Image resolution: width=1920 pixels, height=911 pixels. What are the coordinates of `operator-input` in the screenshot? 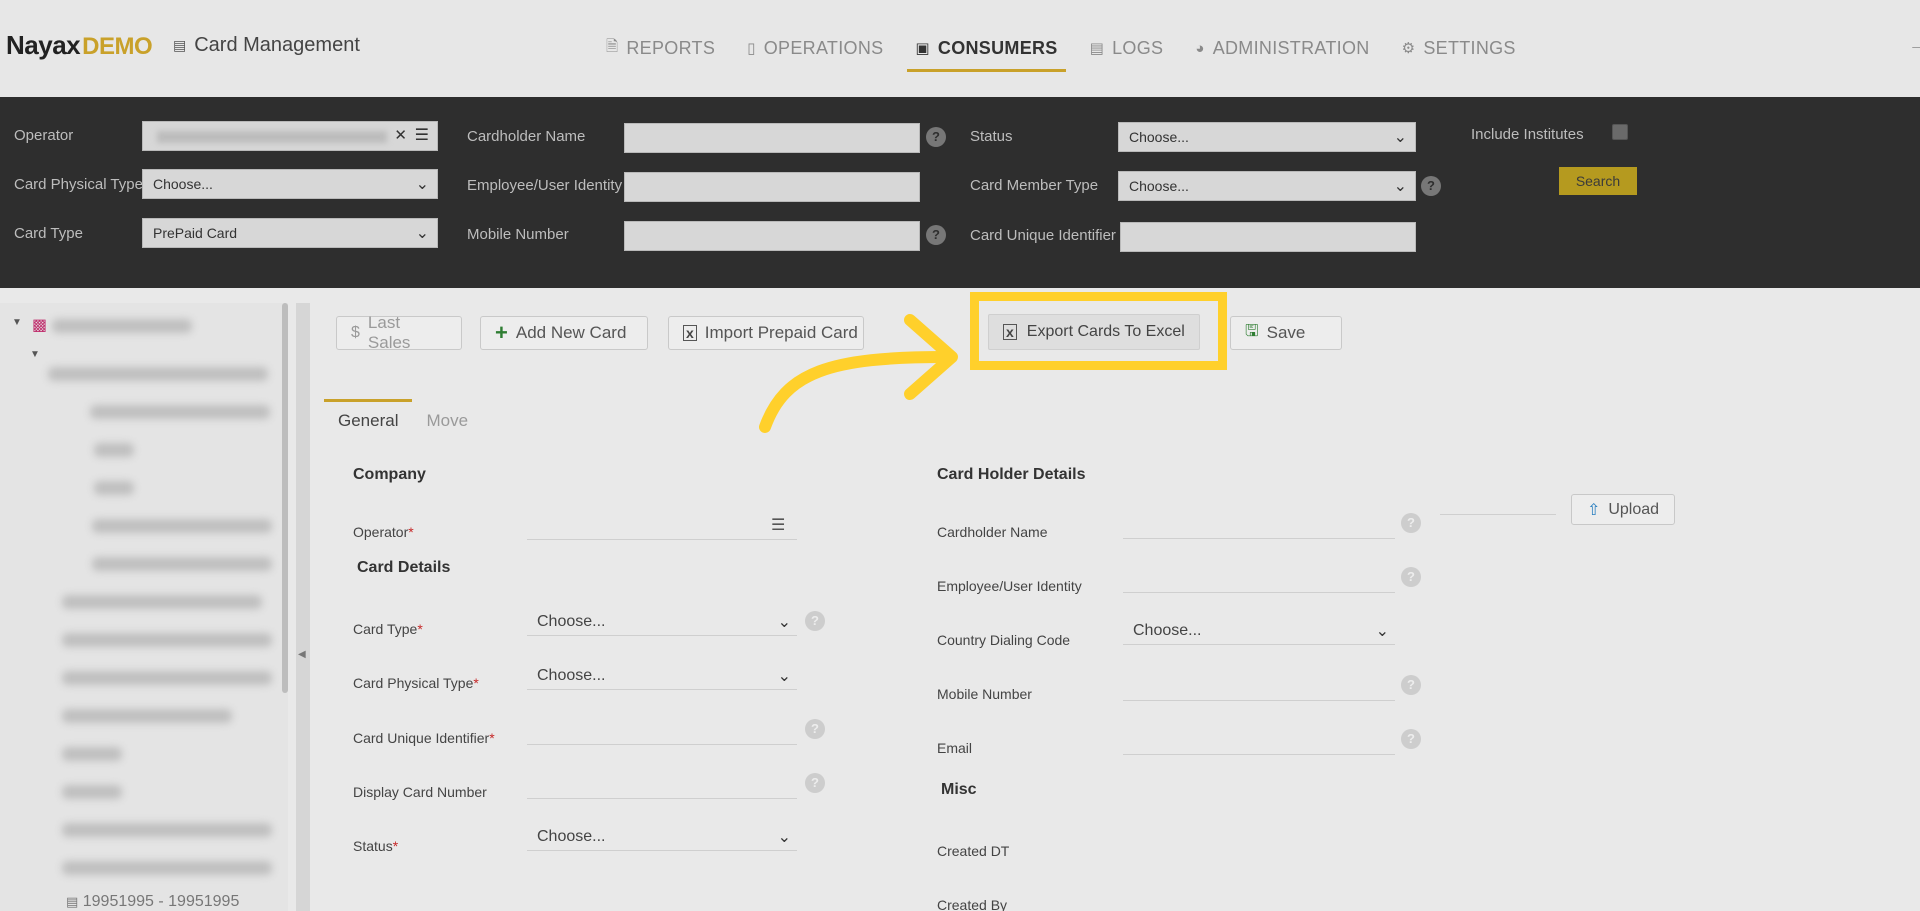 It's located at (662, 526).